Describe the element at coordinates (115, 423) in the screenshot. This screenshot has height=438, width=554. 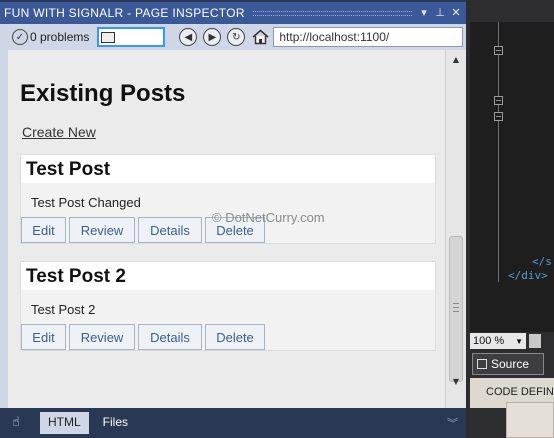
I see `tab-files: Files` at that location.